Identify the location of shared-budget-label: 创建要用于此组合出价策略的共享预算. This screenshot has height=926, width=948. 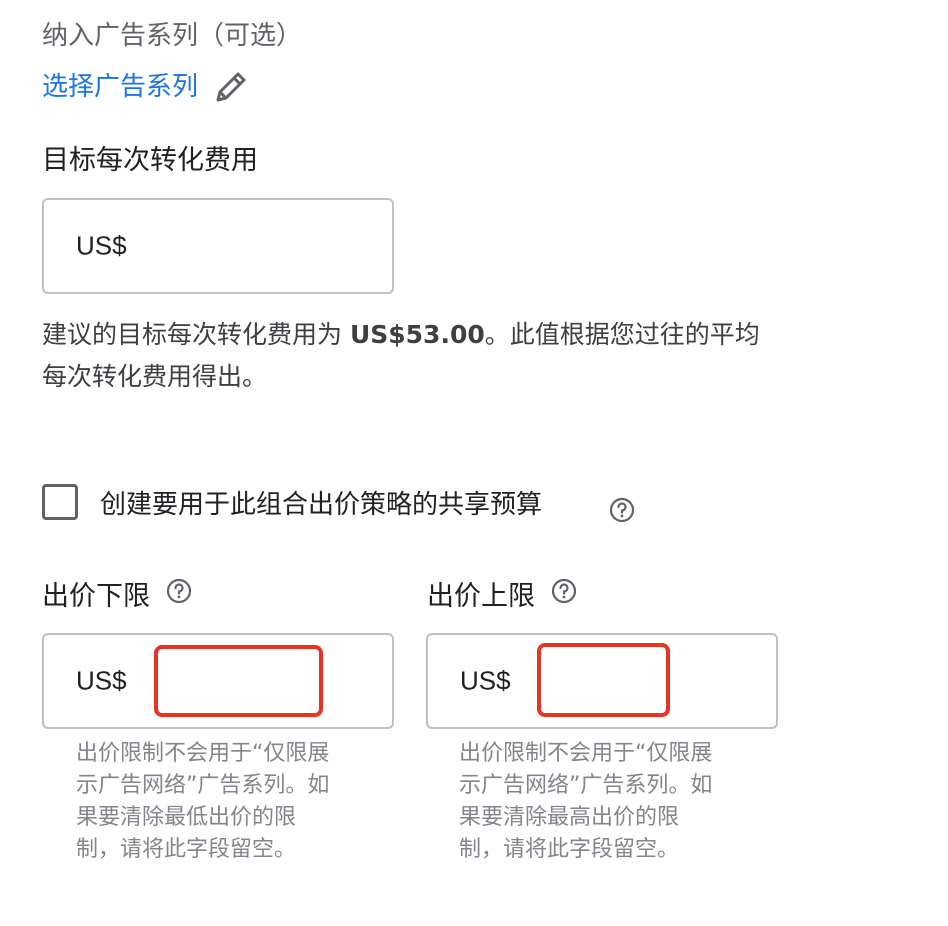
(321, 502).